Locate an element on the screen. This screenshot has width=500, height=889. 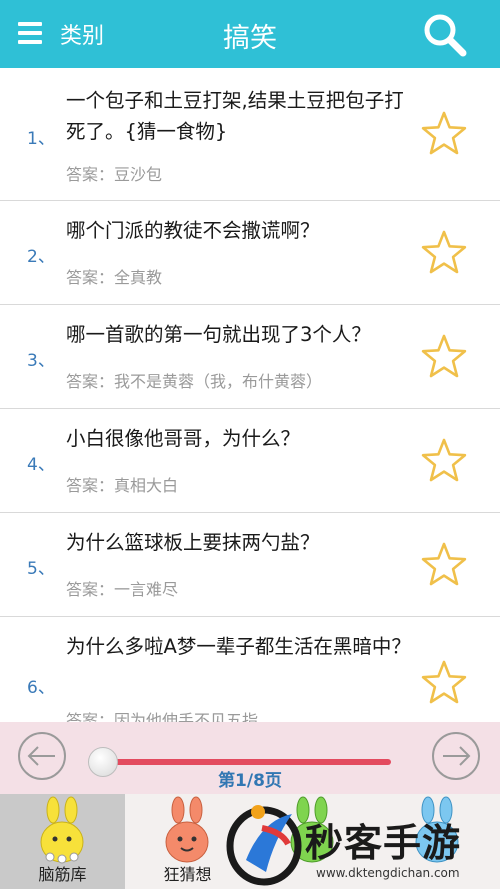
item-number: 6、 is located at coordinates (41, 688).